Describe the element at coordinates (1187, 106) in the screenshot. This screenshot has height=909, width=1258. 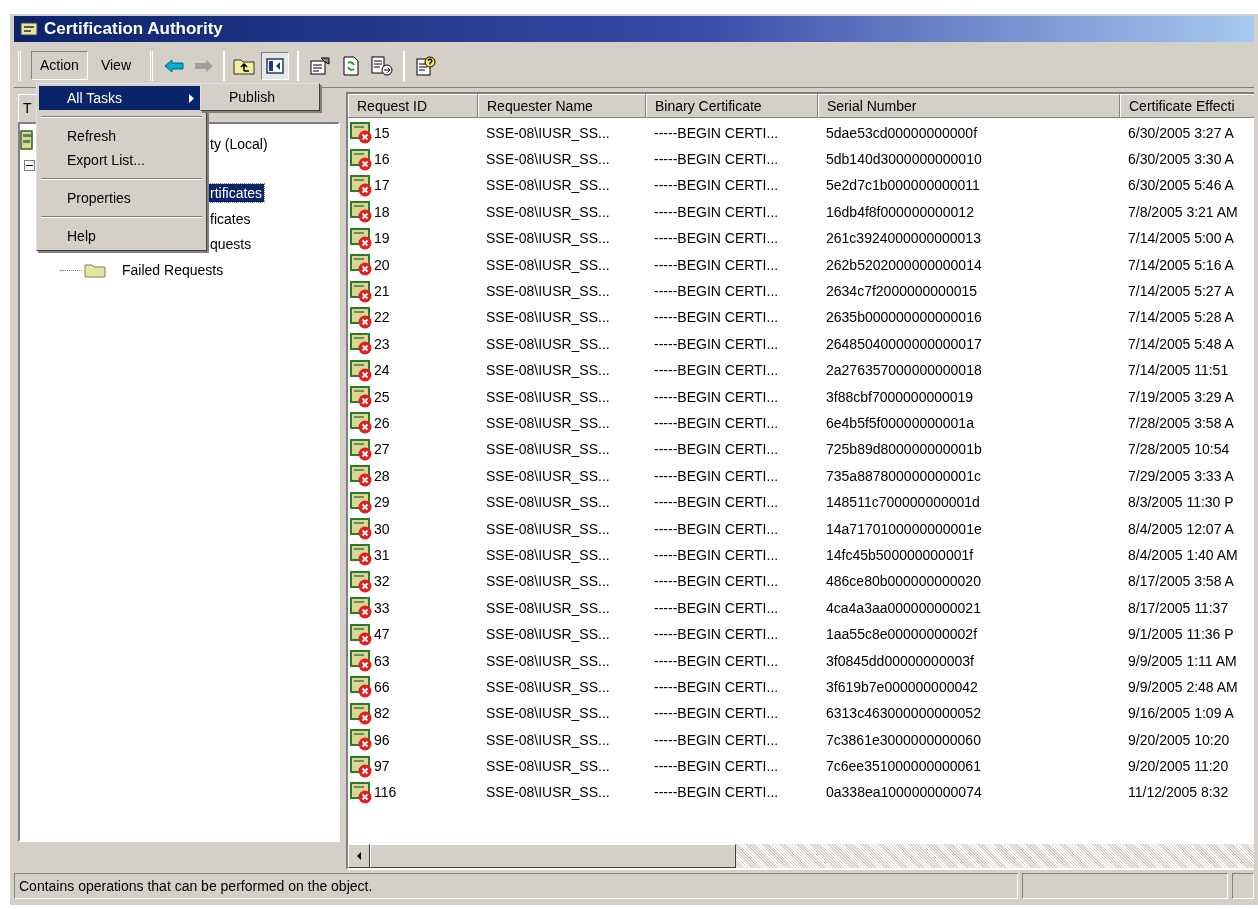
I see `column-header: Certificate Effecti` at that location.